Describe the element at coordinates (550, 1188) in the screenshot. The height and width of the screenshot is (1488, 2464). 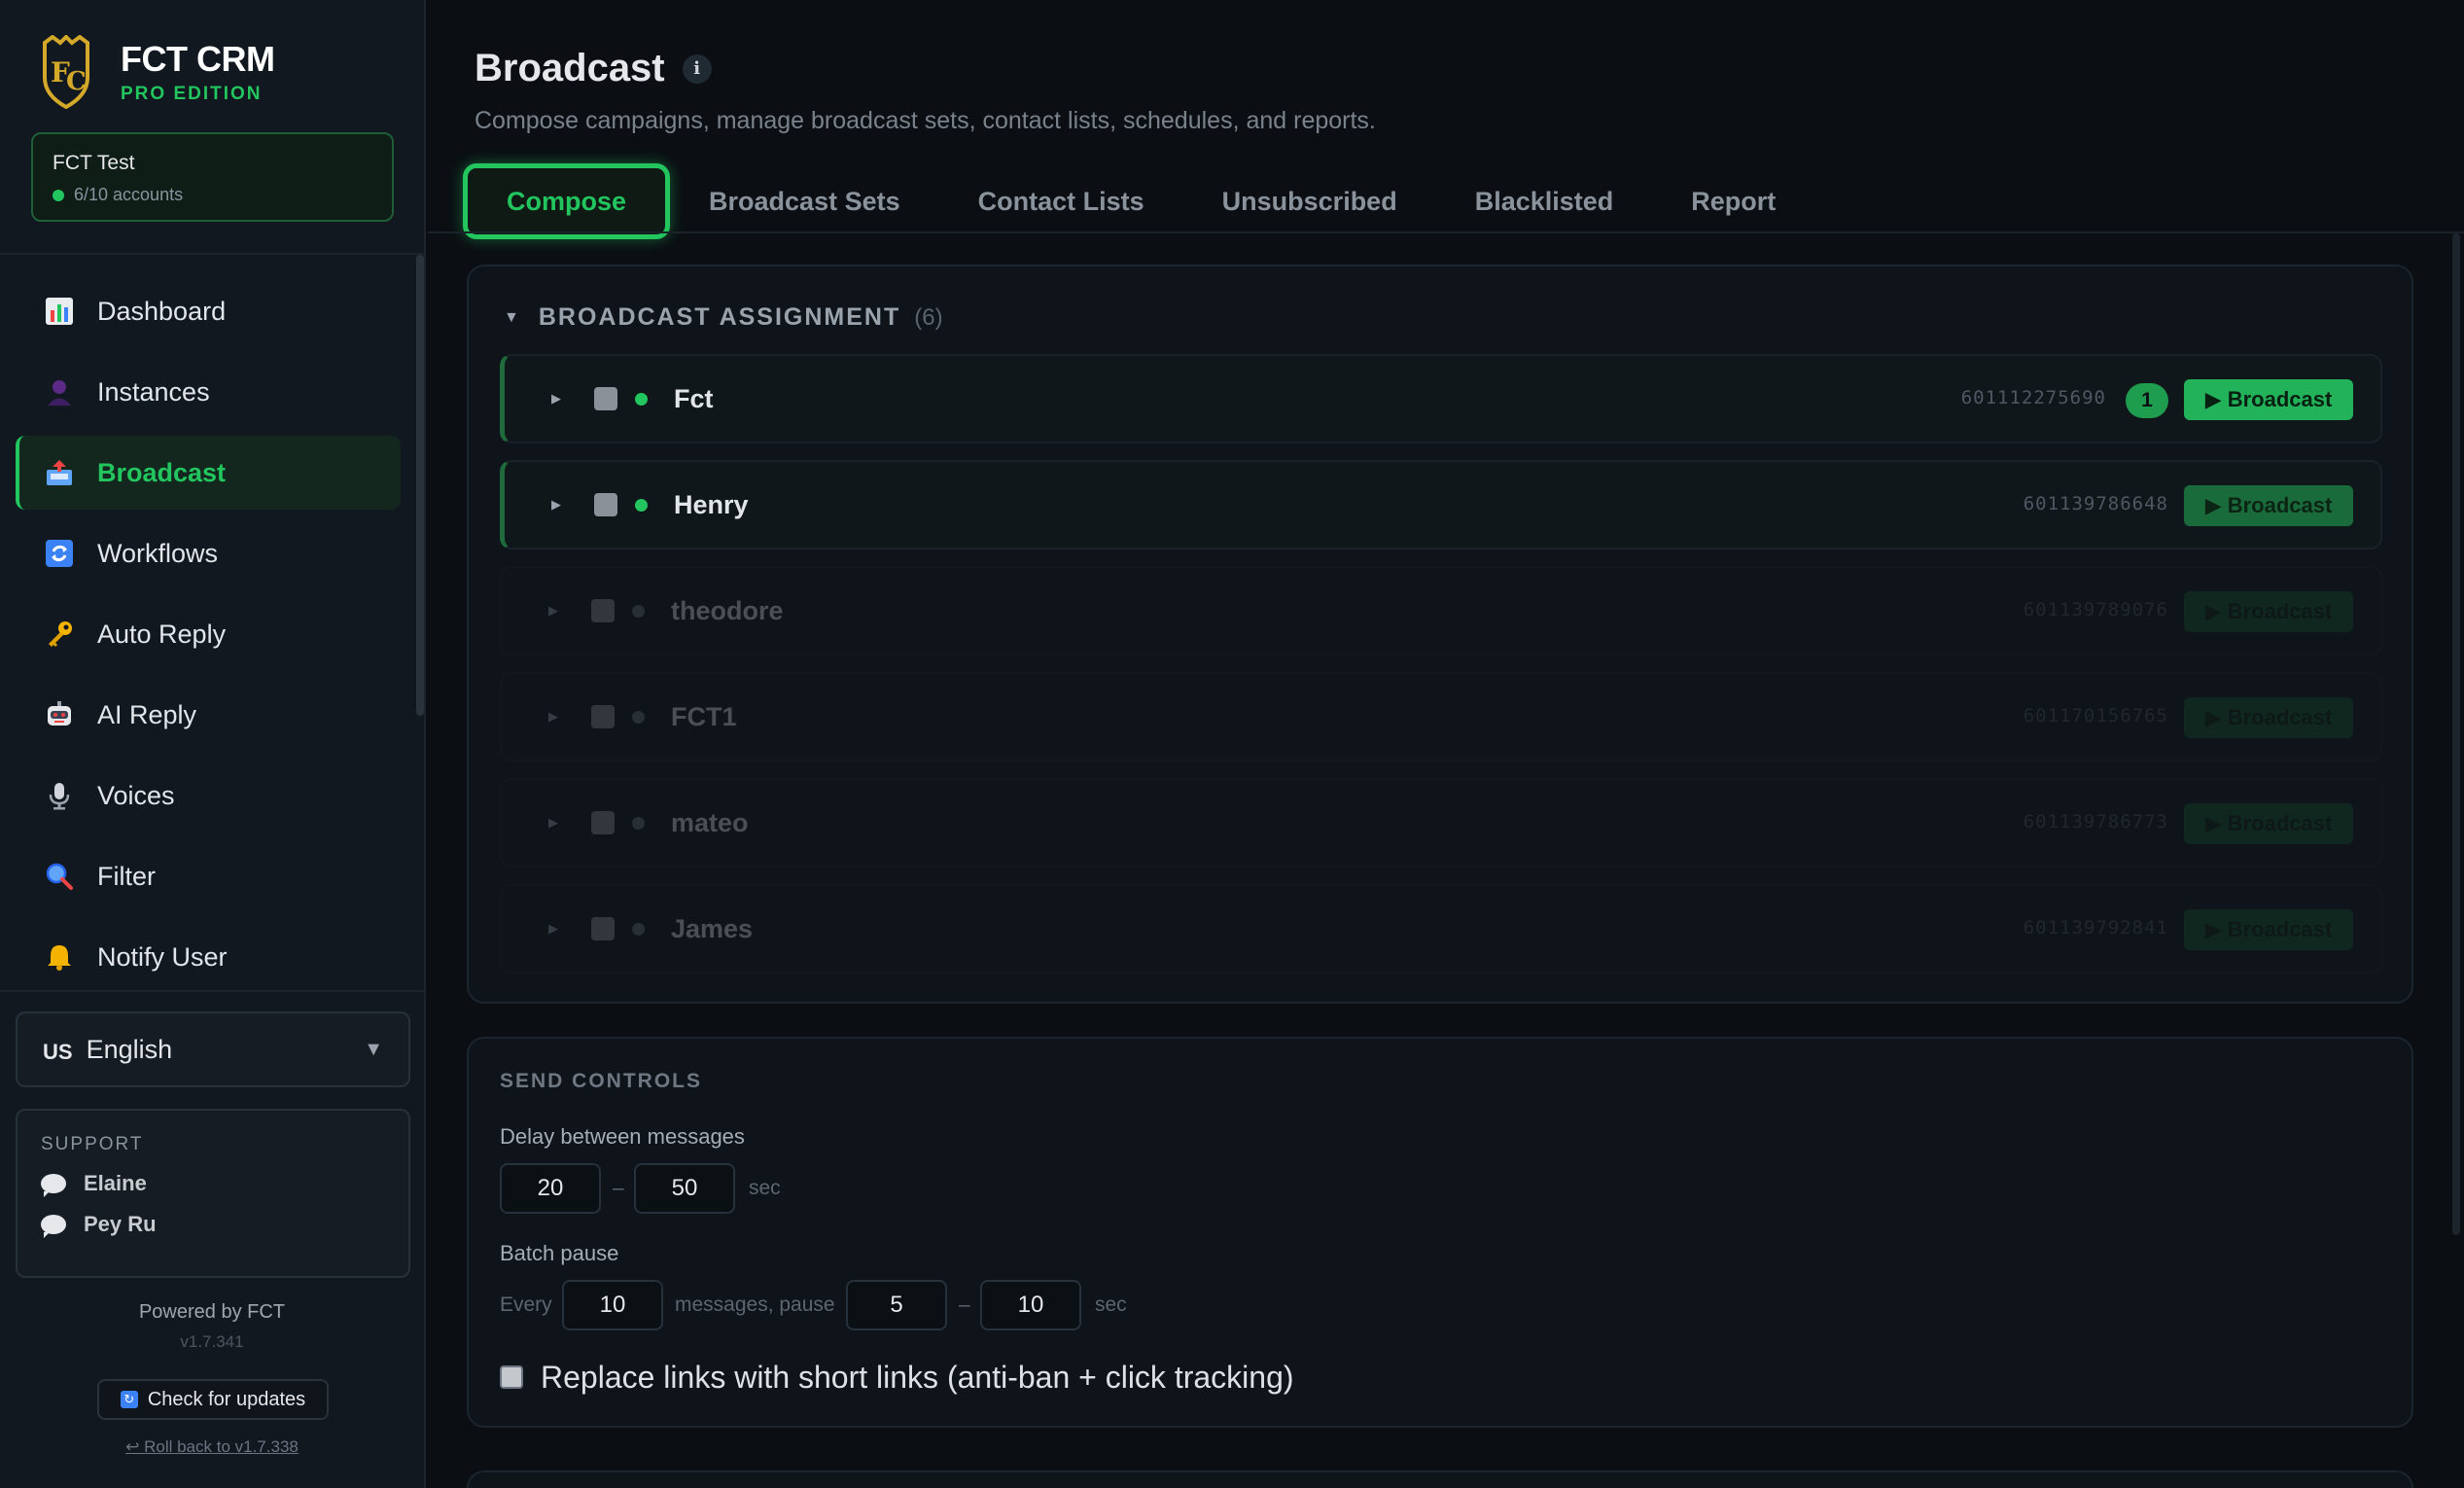
I see `delay-min-input: 20` at that location.